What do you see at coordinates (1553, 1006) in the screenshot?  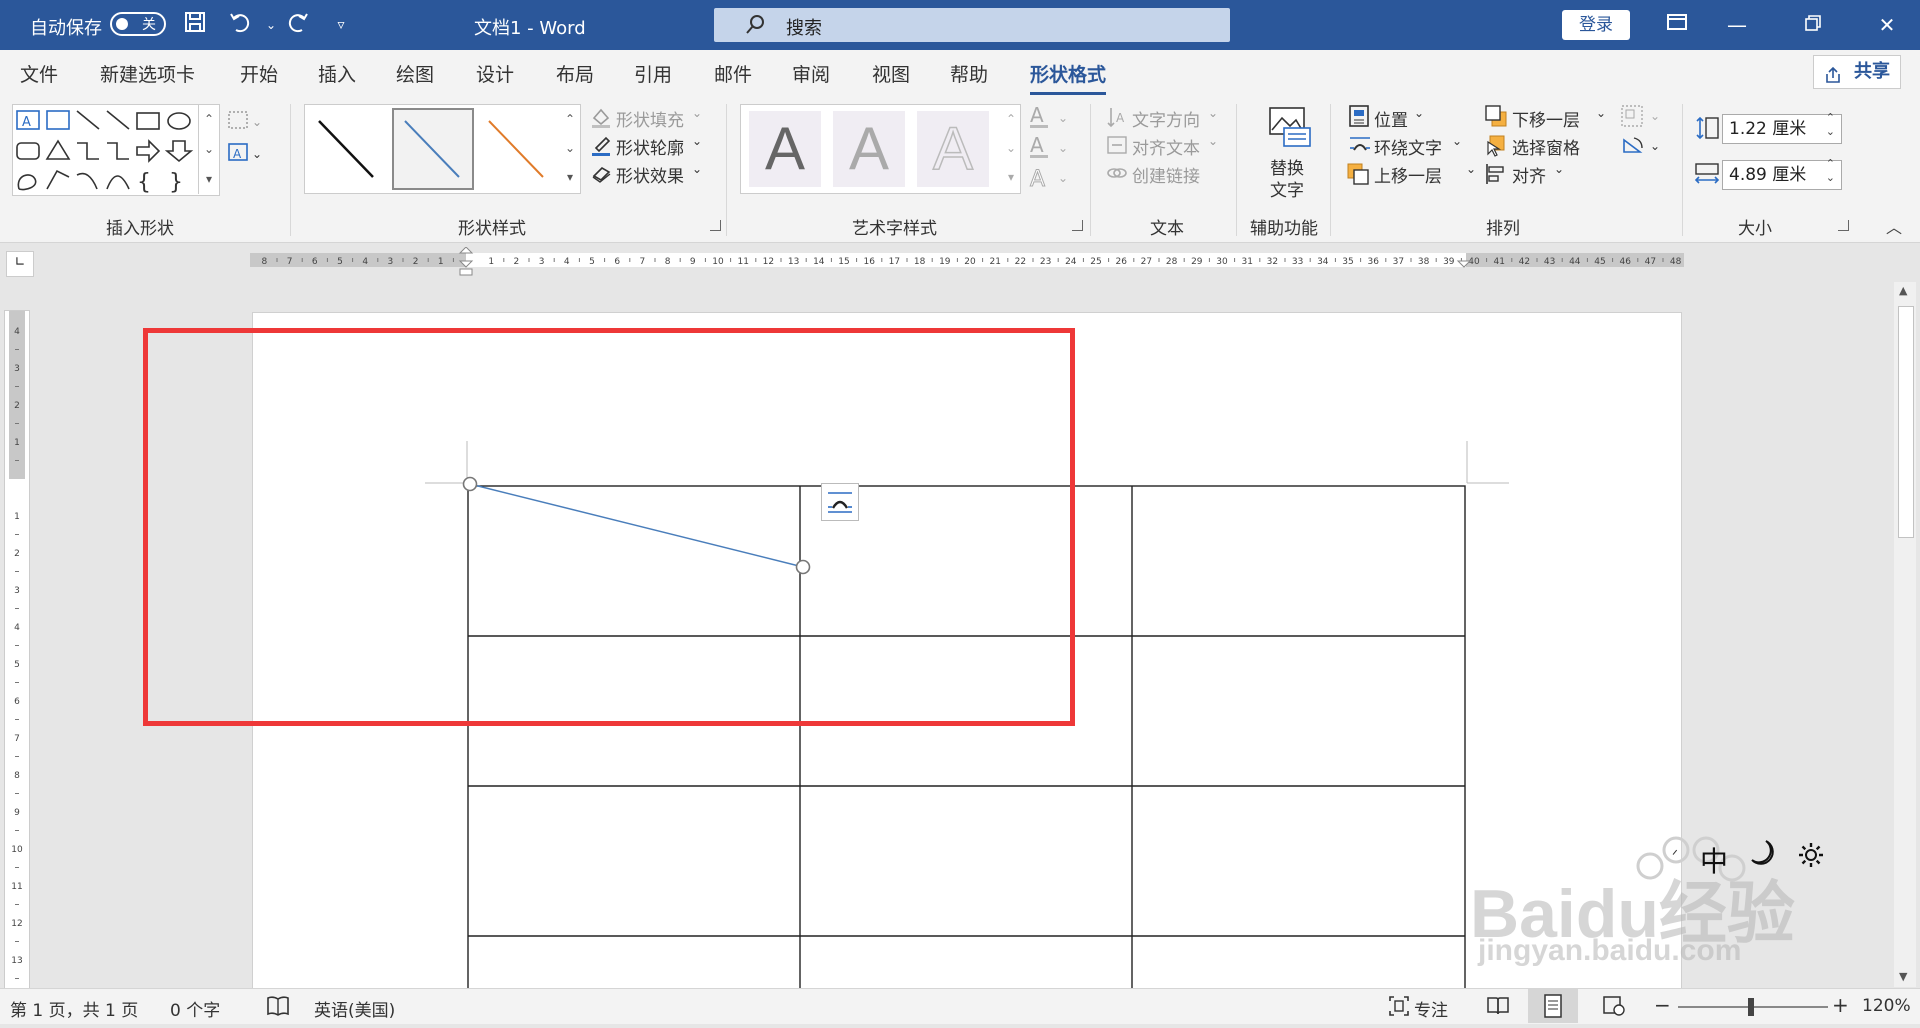 I see `print-layout-button` at bounding box center [1553, 1006].